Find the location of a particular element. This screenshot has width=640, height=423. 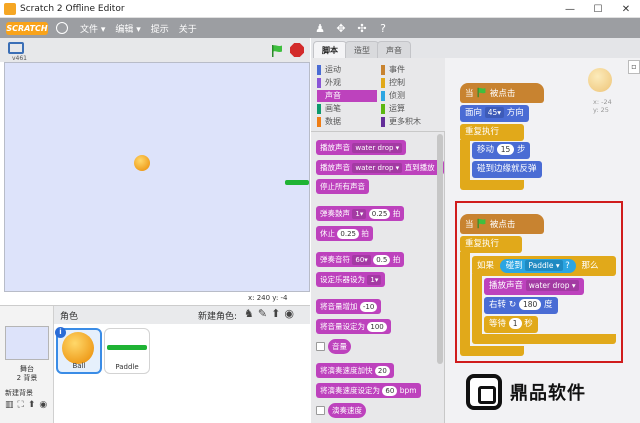

tab-scripts: 脚本 is located at coordinates (330, 49).